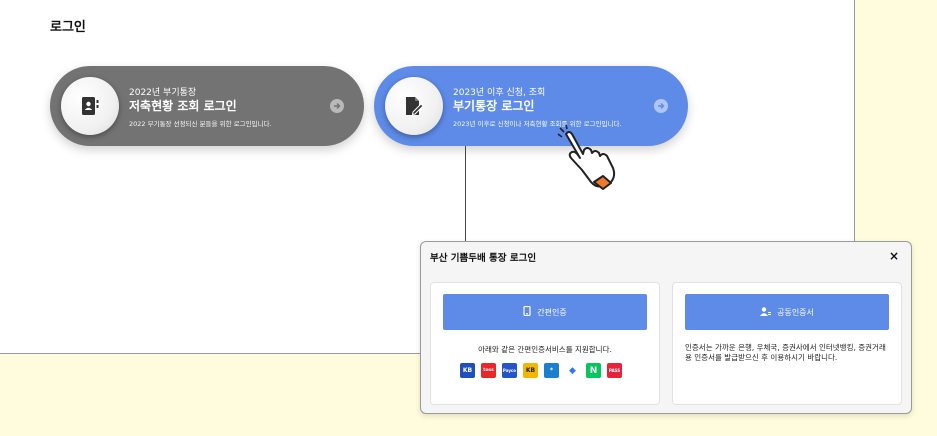 The height and width of the screenshot is (436, 937). What do you see at coordinates (465, 194) in the screenshot?
I see `callout-connector-line` at bounding box center [465, 194].